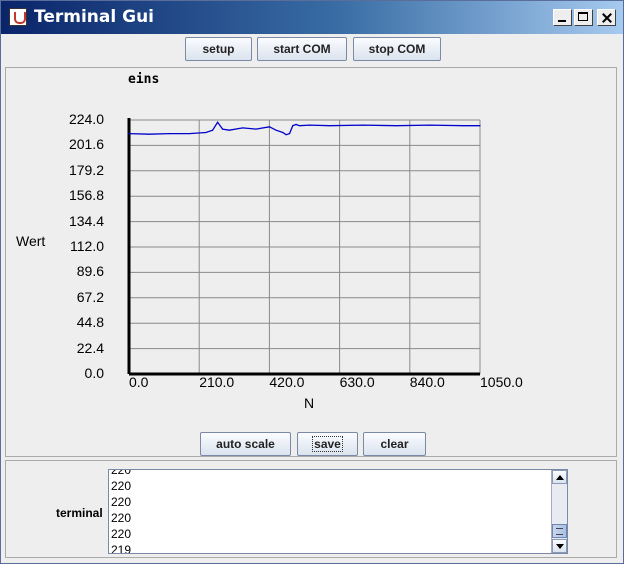 The height and width of the screenshot is (564, 624). What do you see at coordinates (309, 403) in the screenshot?
I see `x-axis-label: N` at bounding box center [309, 403].